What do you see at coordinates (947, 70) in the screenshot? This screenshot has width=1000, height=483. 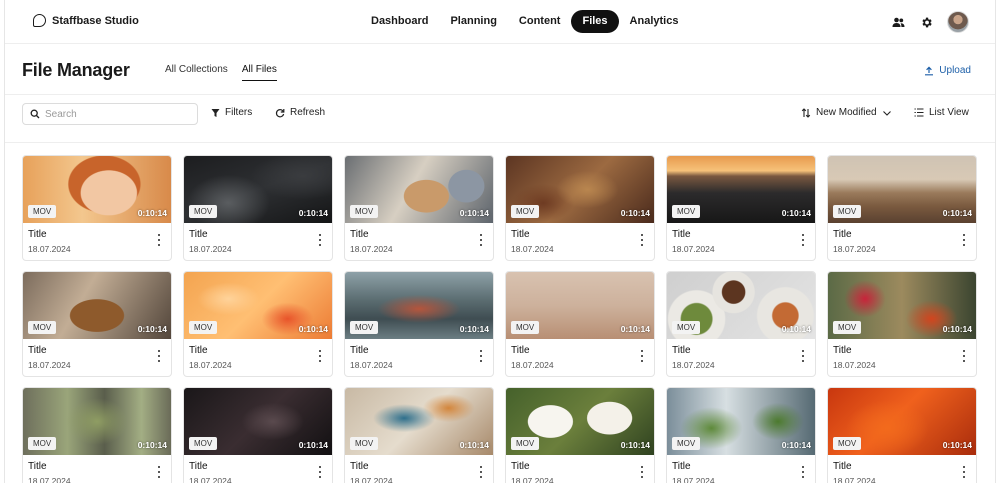 I see `upload-button: Upload` at bounding box center [947, 70].